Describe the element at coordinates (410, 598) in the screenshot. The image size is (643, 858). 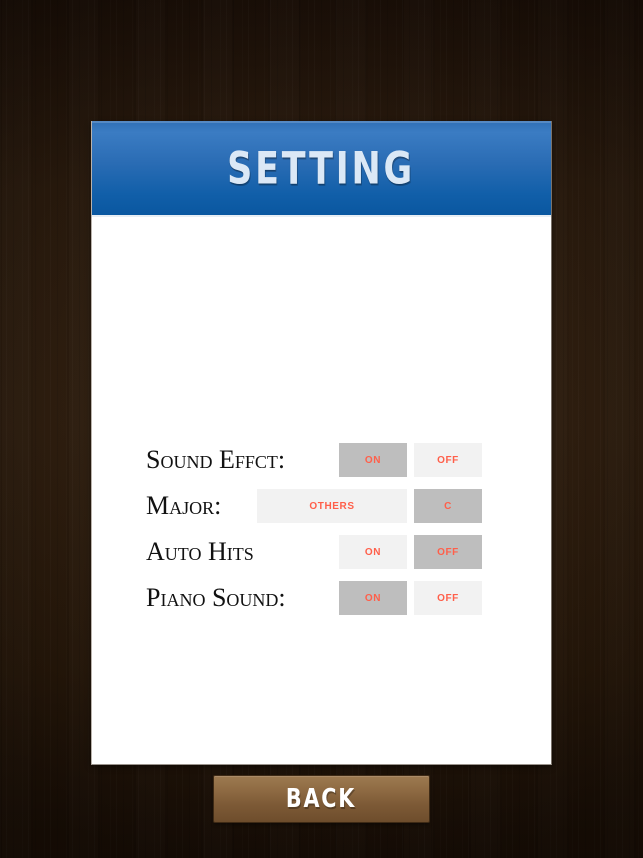
I see `settings-row-options-piano-sound: ON OFF` at that location.